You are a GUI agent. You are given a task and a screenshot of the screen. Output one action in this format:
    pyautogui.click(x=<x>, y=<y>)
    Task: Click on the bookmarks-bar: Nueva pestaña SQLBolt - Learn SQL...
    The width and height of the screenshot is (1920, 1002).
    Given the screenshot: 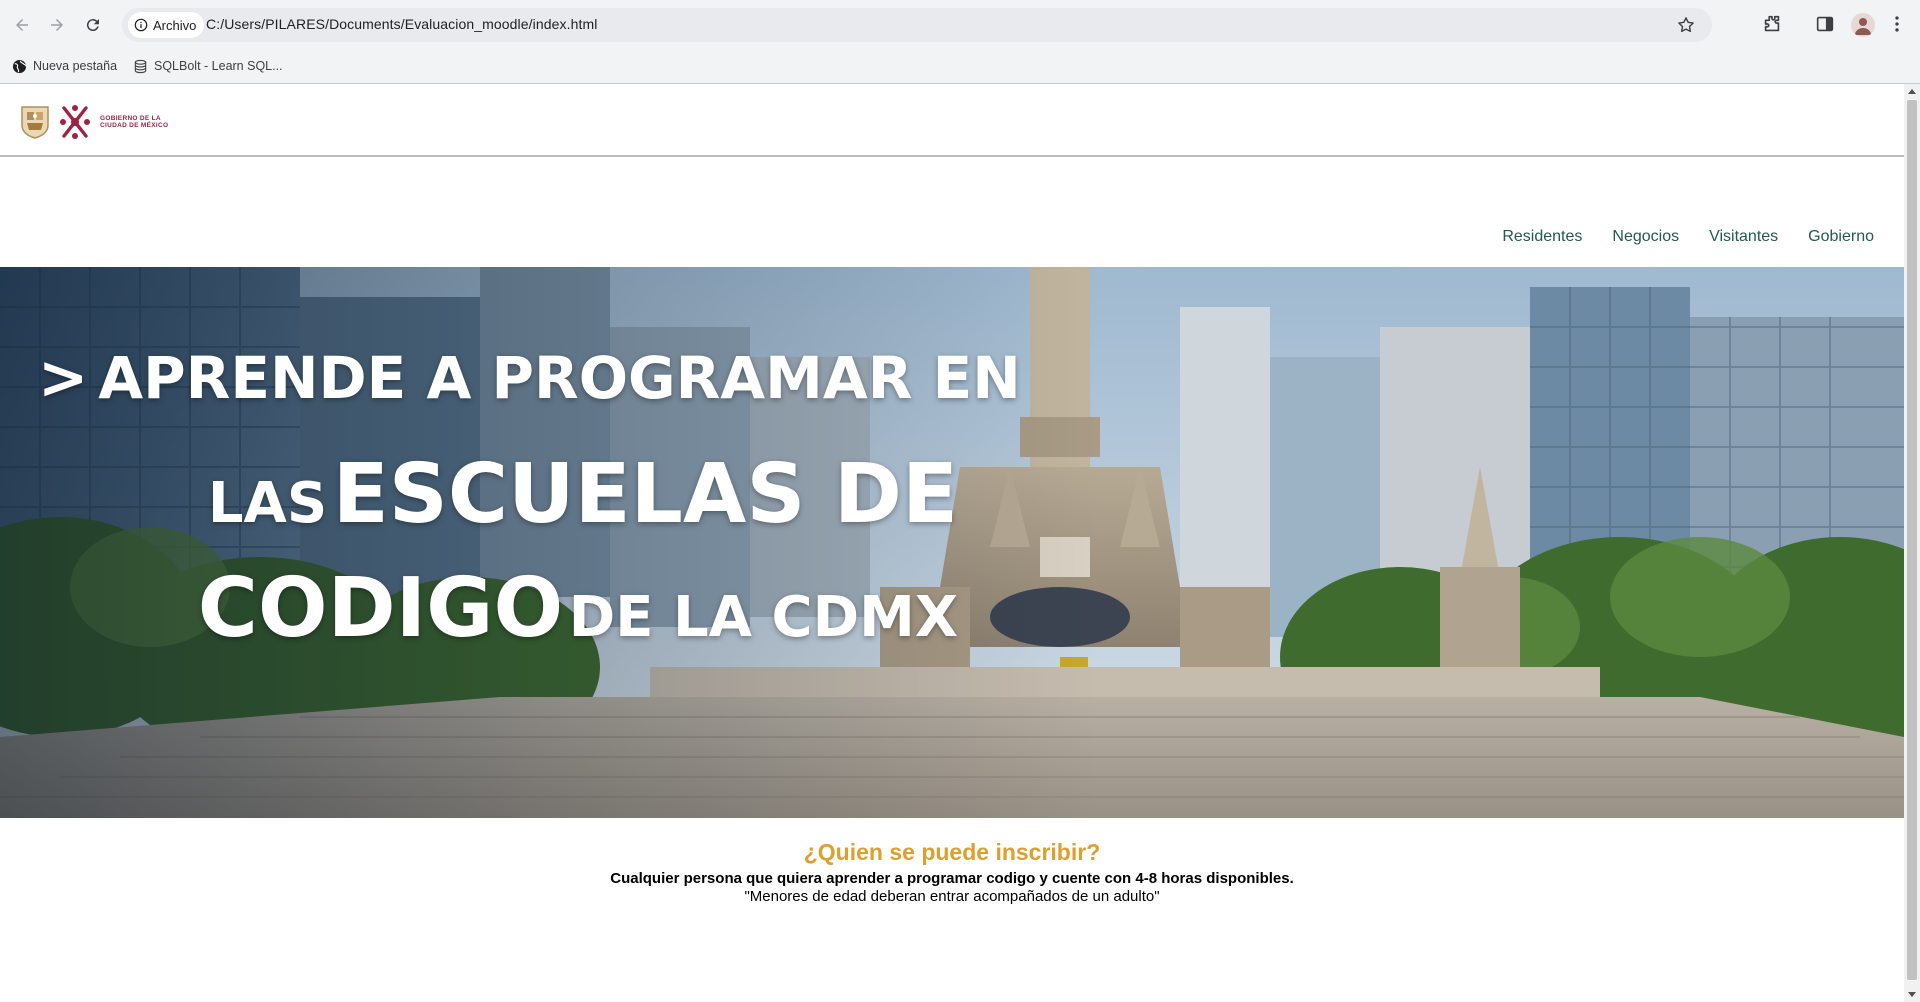 What is the action you would take?
    pyautogui.click(x=960, y=66)
    